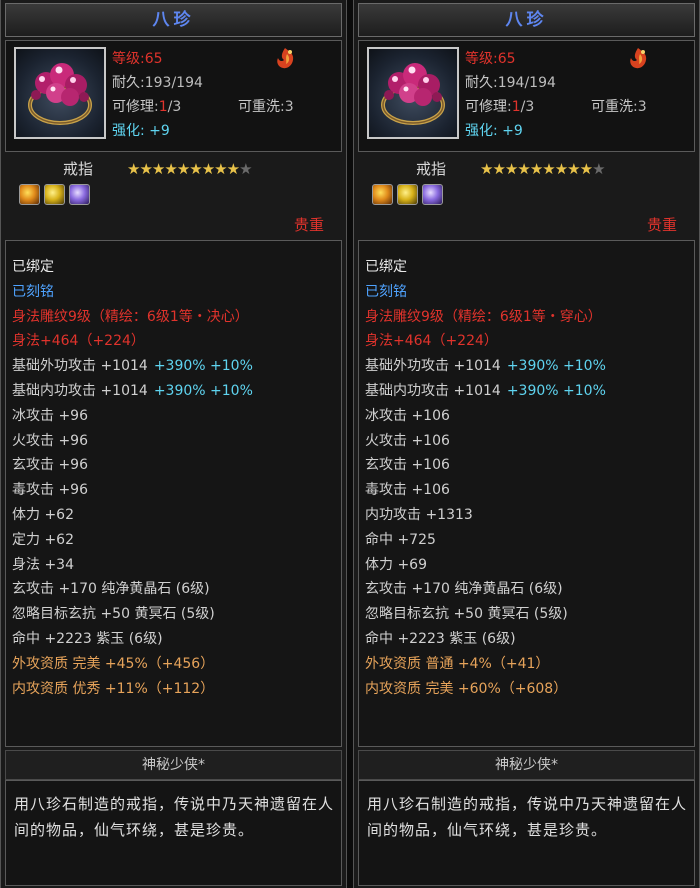 The width and height of the screenshot is (700, 888). What do you see at coordinates (407, 490) in the screenshot?
I see `attribute-text: 毒攻击 +106` at bounding box center [407, 490].